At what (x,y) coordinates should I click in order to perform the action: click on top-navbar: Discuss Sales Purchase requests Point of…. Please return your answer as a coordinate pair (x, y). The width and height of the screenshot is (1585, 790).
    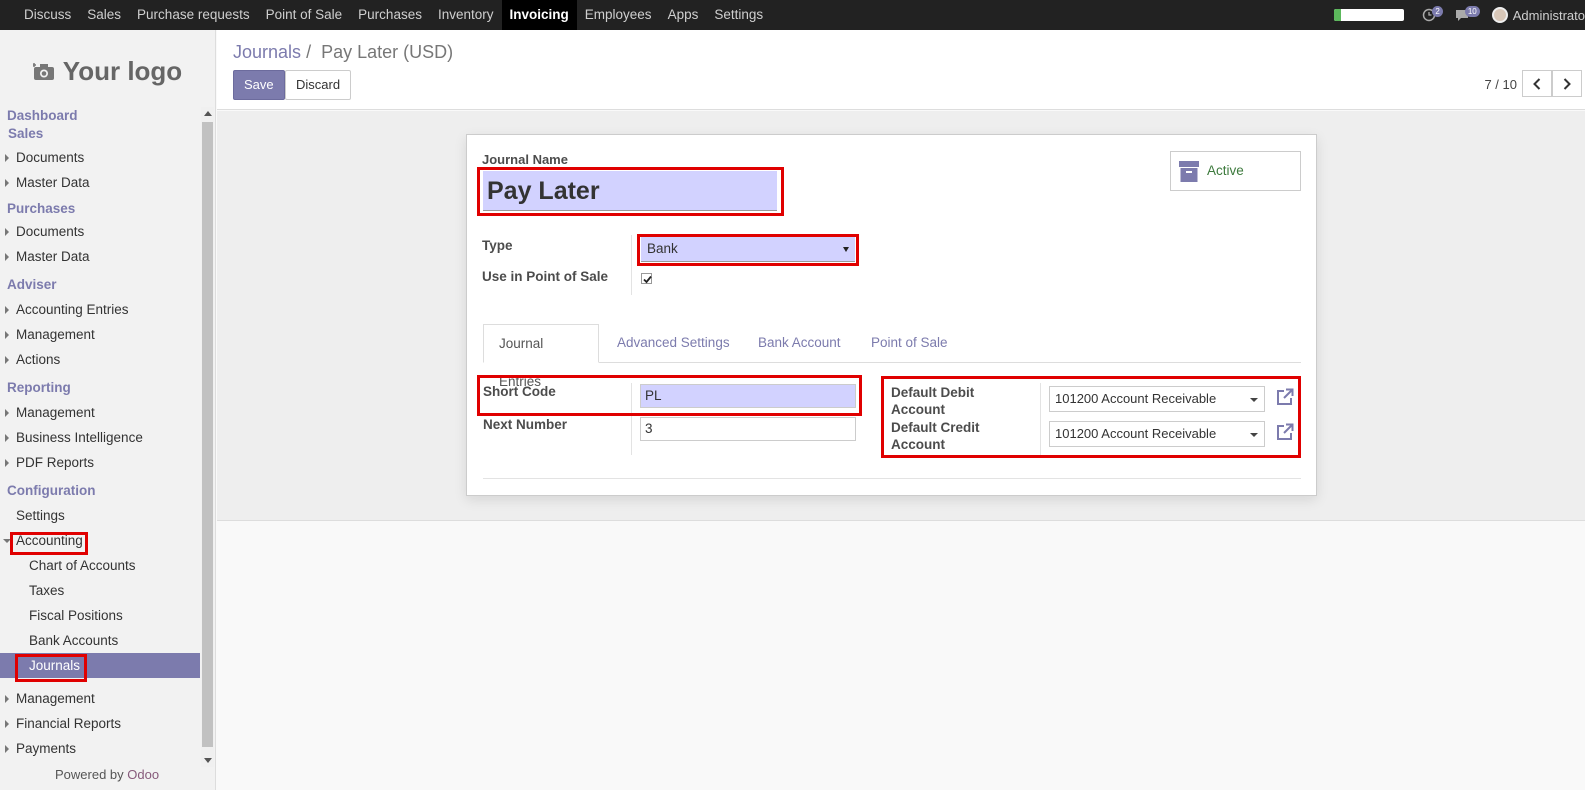
    Looking at the image, I should click on (792, 15).